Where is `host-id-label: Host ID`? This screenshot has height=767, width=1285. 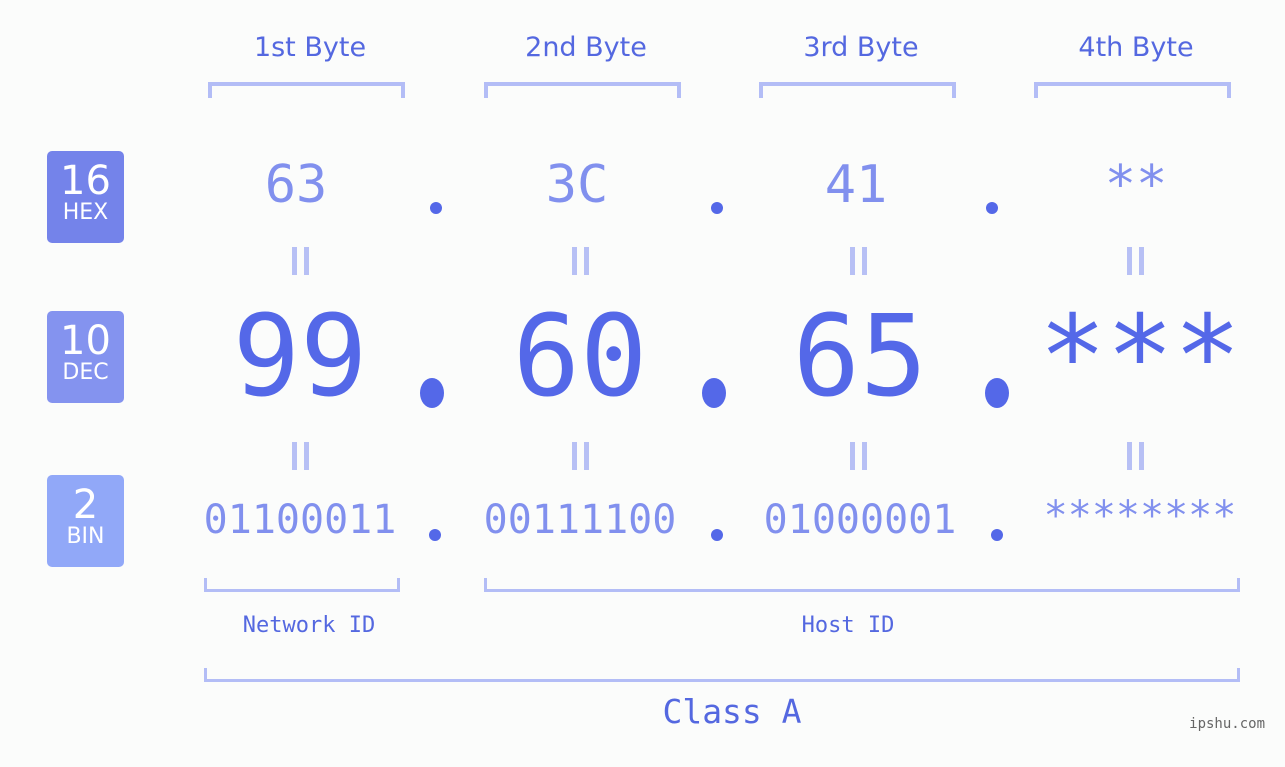
host-id-label: Host ID is located at coordinates (848, 625).